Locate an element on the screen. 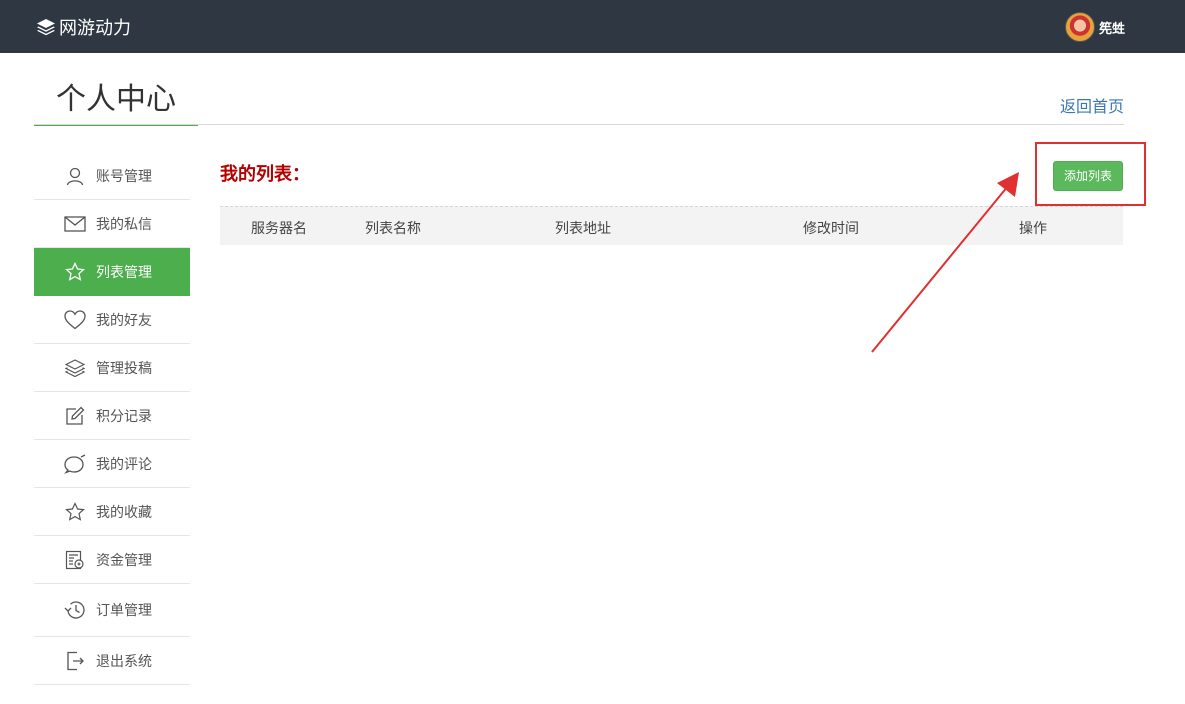 The height and width of the screenshot is (704, 1185). sidebar-item-list-management: 列表管理 is located at coordinates (112, 272).